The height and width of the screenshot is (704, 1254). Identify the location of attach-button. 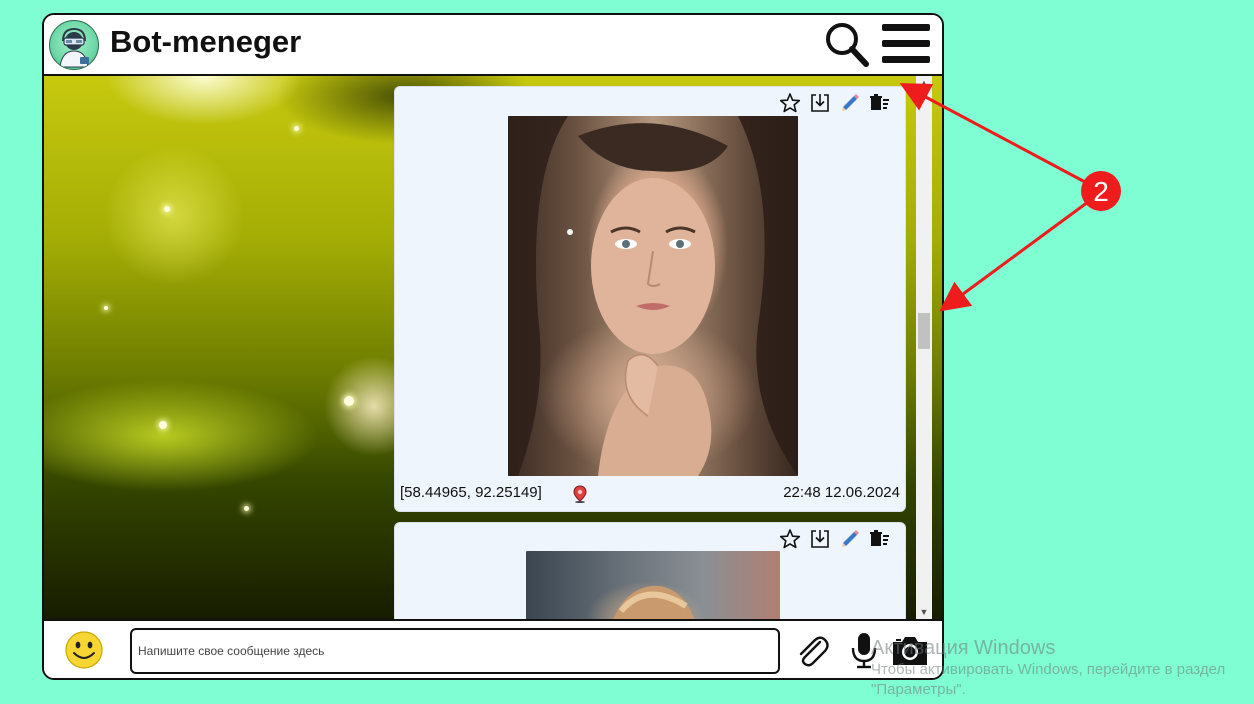
(812, 650).